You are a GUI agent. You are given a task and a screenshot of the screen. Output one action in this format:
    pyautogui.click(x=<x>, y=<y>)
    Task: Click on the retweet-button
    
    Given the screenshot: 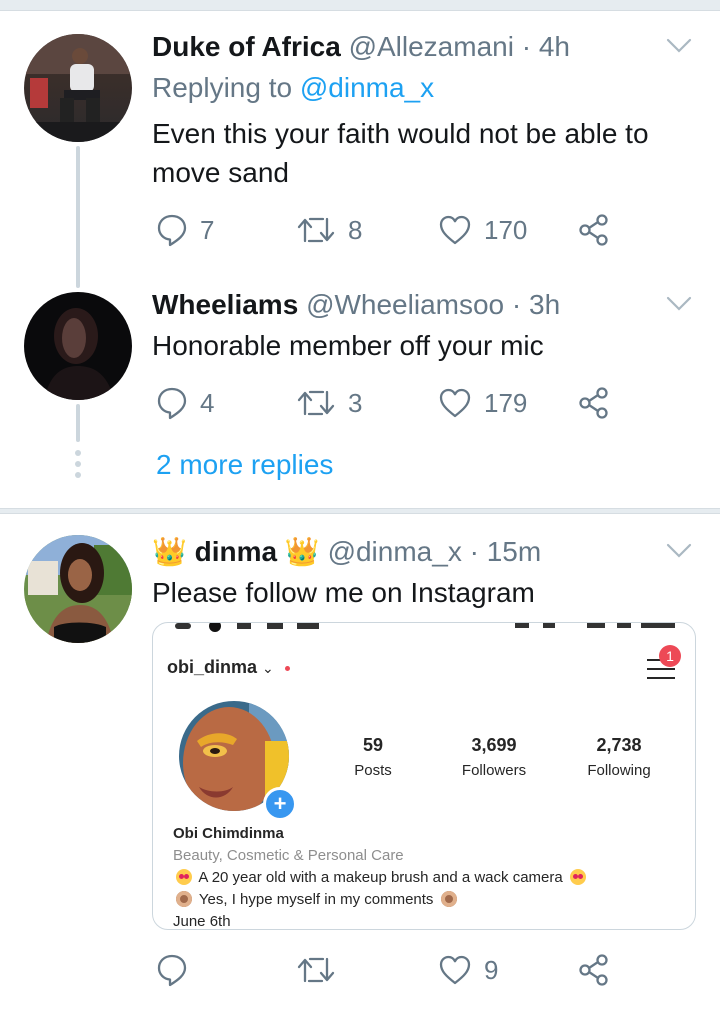 What is the action you would take?
    pyautogui.click(x=316, y=970)
    